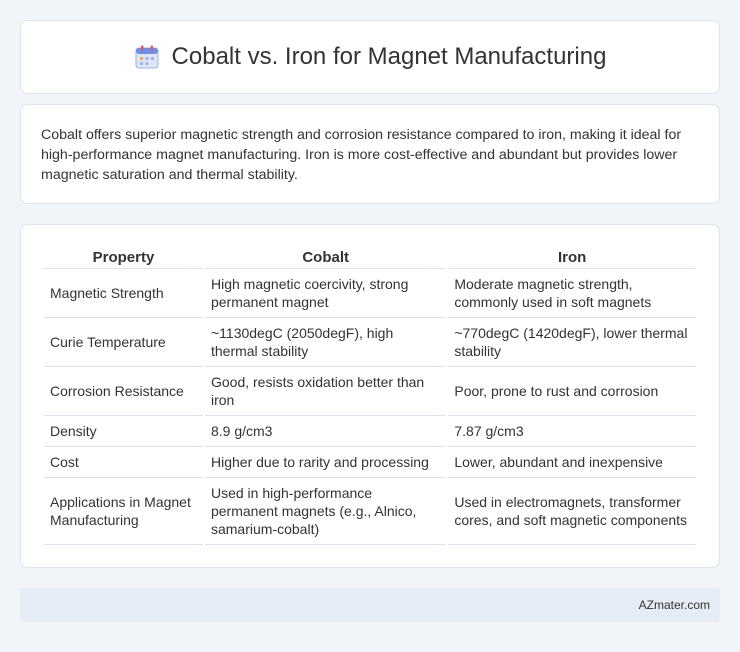 The image size is (740, 652). What do you see at coordinates (123, 462) in the screenshot?
I see `property-cell: Cost` at bounding box center [123, 462].